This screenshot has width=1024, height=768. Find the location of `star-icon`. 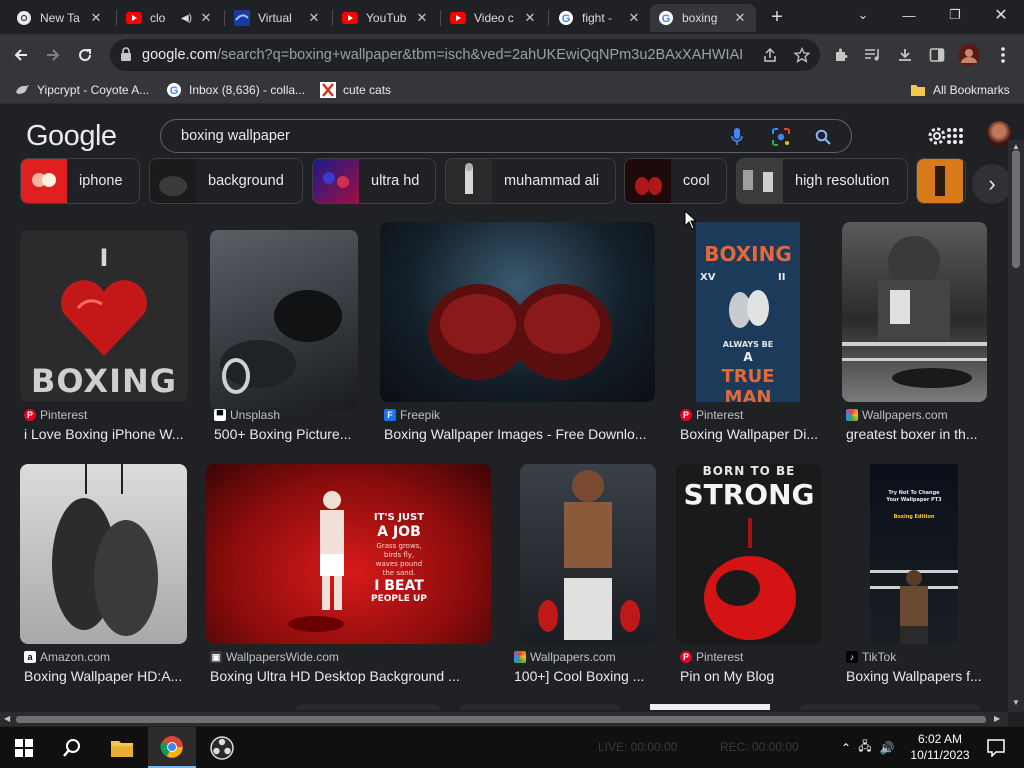

star-icon is located at coordinates (802, 55).